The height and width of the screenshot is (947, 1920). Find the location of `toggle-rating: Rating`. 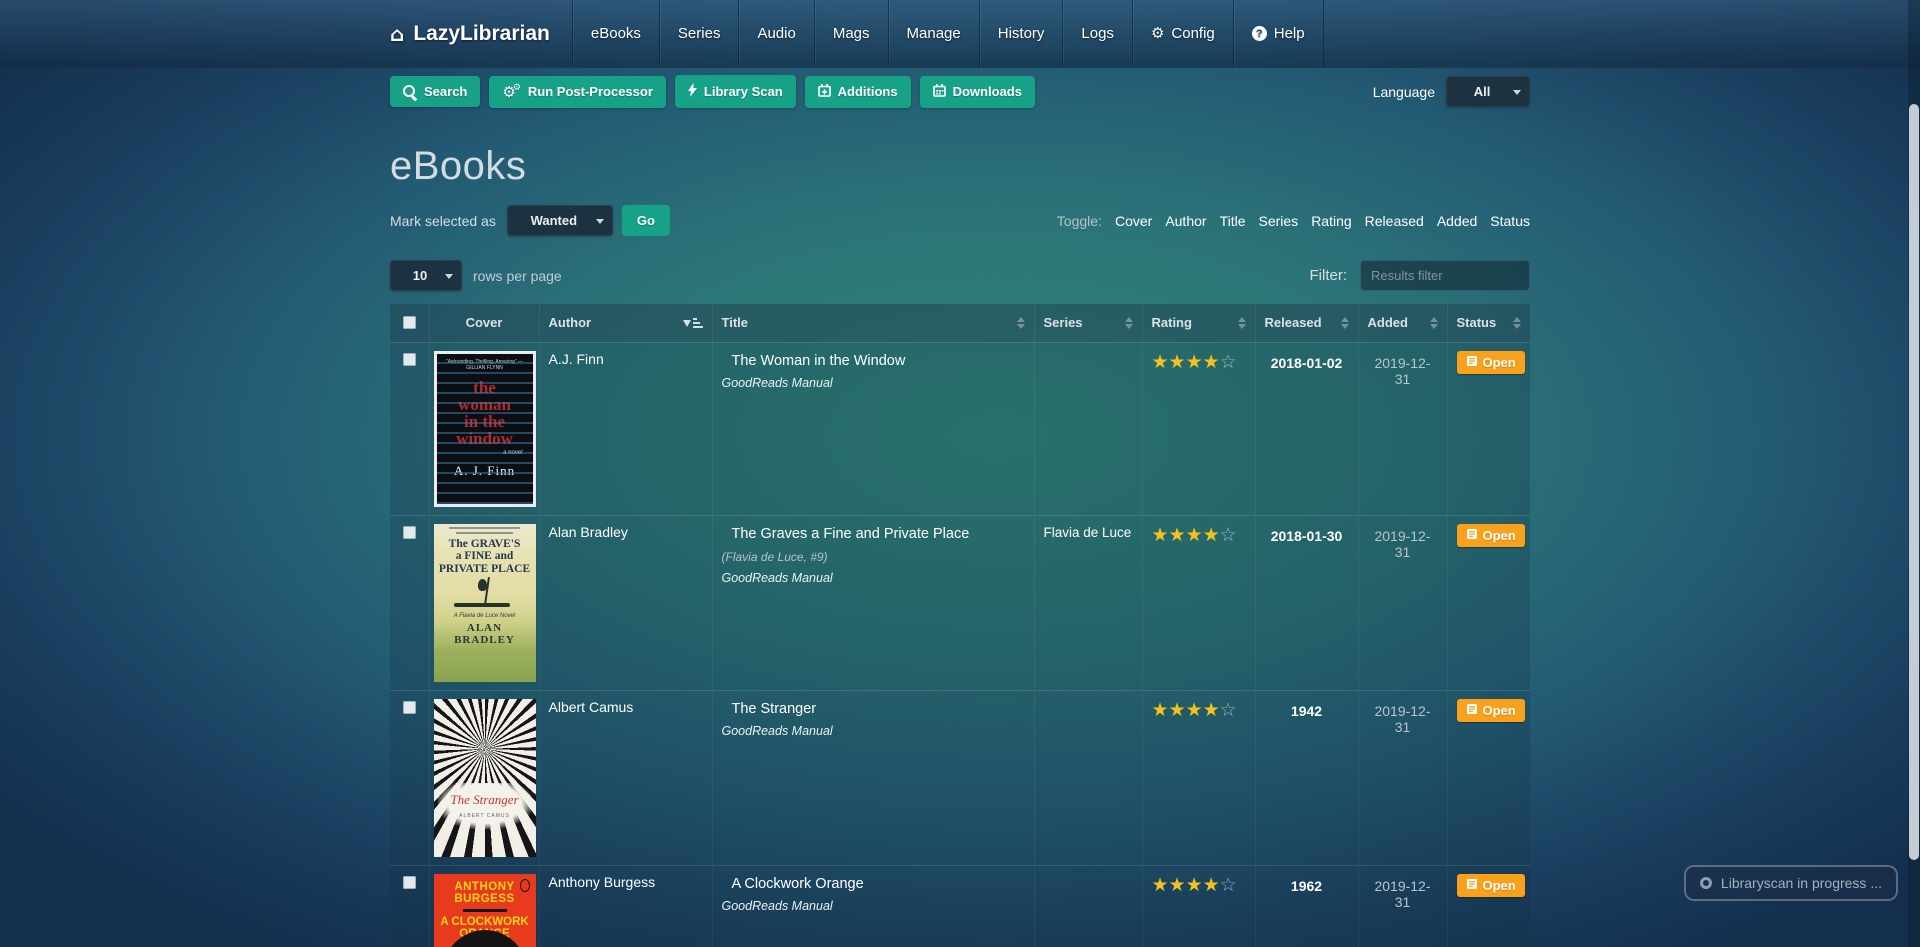

toggle-rating: Rating is located at coordinates (1331, 221).